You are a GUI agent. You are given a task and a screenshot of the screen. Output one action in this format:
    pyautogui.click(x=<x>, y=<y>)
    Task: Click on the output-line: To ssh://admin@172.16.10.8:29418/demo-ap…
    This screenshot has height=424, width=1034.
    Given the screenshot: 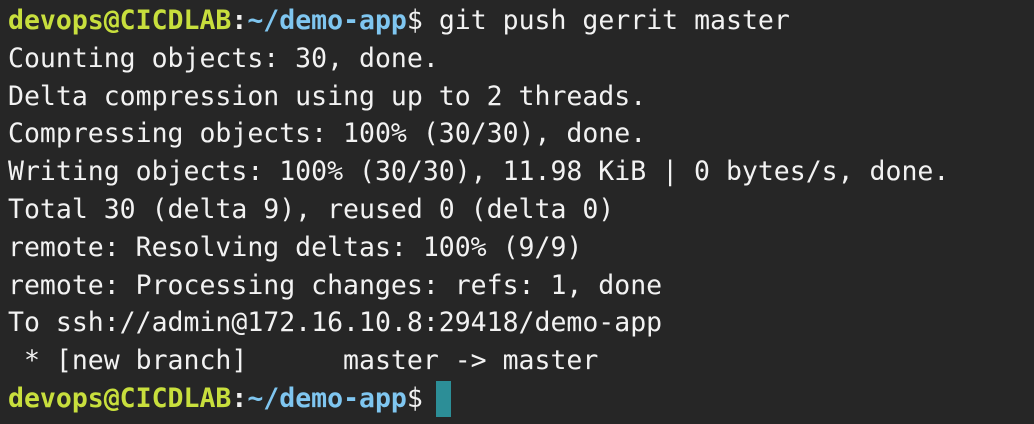 What is the action you would take?
    pyautogui.click(x=335, y=323)
    